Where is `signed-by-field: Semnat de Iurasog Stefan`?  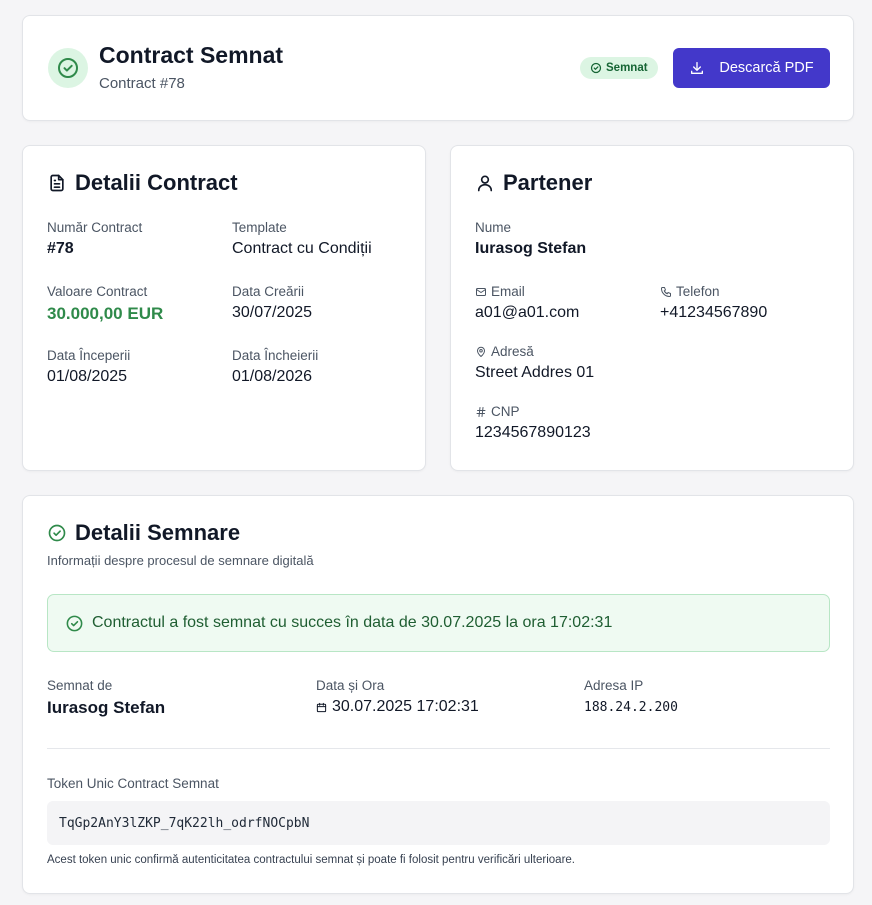 signed-by-field: Semnat de Iurasog Stefan is located at coordinates (106, 698).